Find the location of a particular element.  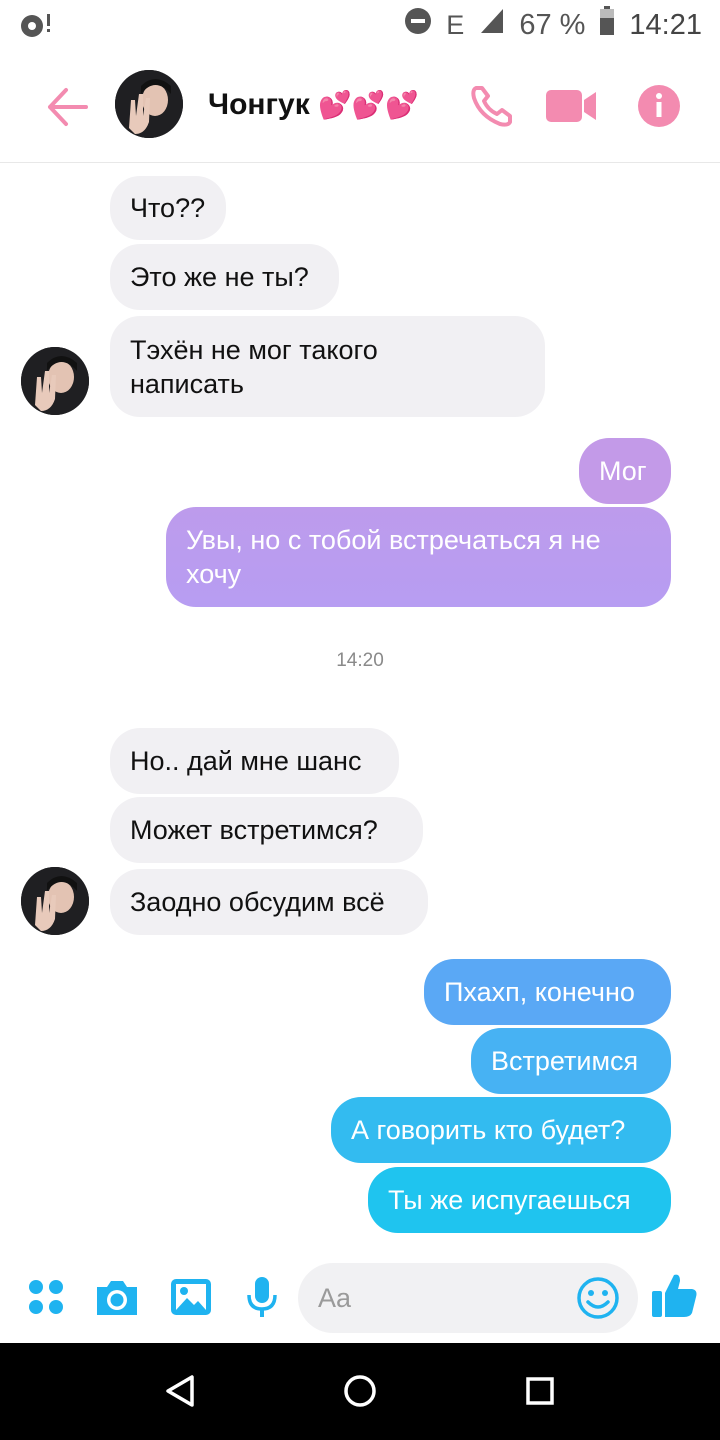

incoming-message: Но.. дай мне шанс is located at coordinates (254, 761).